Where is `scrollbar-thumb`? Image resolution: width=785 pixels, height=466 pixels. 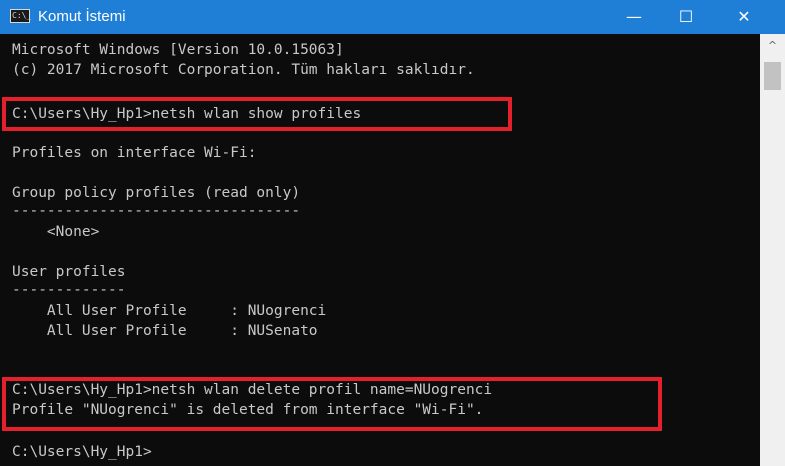 scrollbar-thumb is located at coordinates (772, 76).